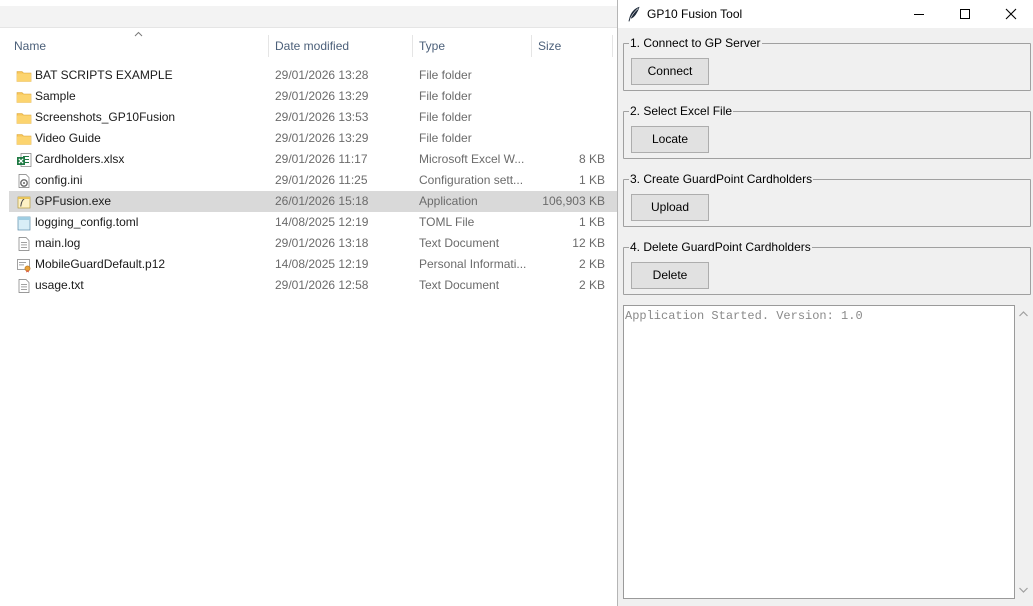 This screenshot has width=1033, height=606. I want to click on column-divider, so click(612, 46).